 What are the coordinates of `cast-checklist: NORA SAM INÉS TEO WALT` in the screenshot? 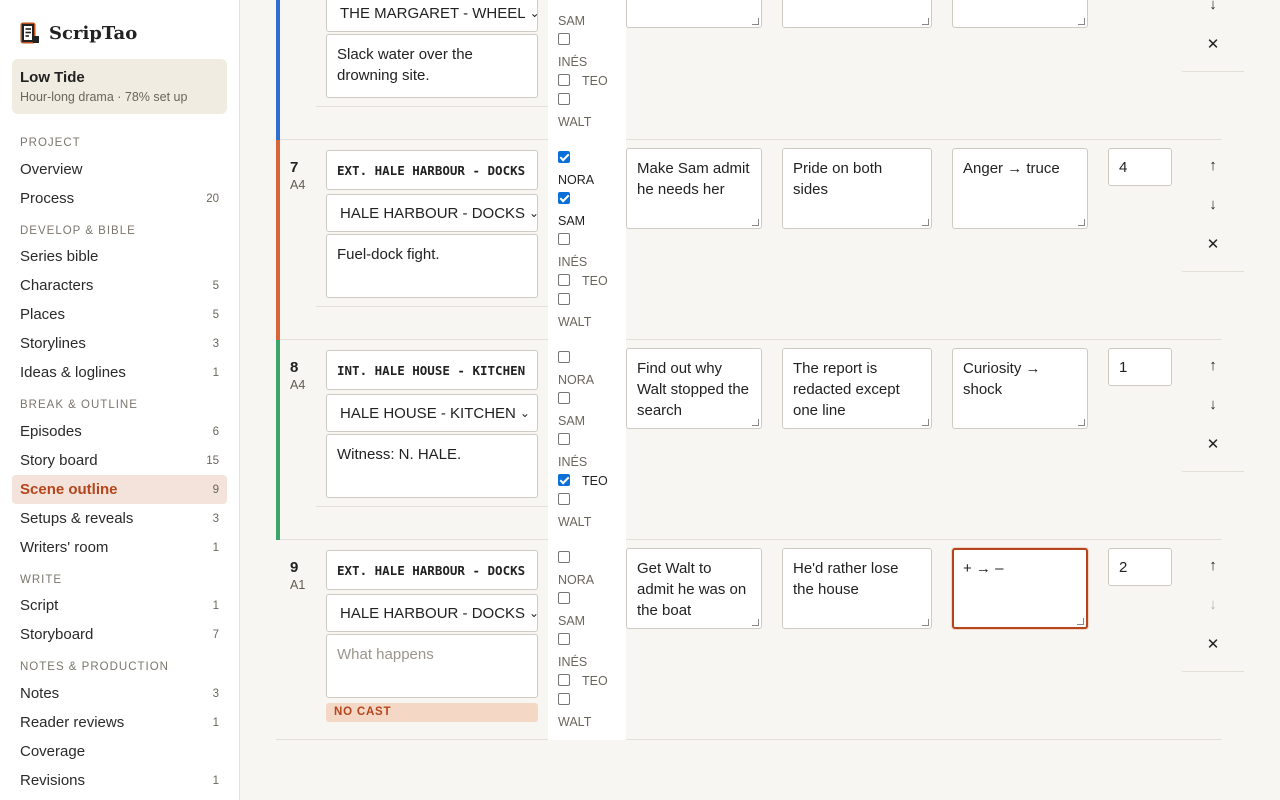 It's located at (587, 240).